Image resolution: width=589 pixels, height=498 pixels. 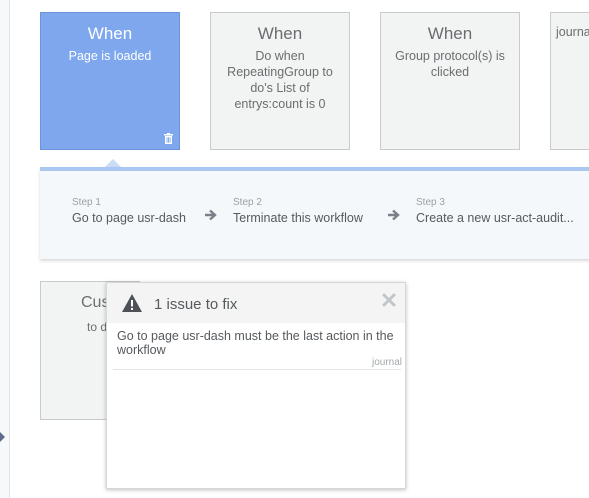 What do you see at coordinates (450, 64) in the screenshot?
I see `event-description: Group protocol(s) is clicked` at bounding box center [450, 64].